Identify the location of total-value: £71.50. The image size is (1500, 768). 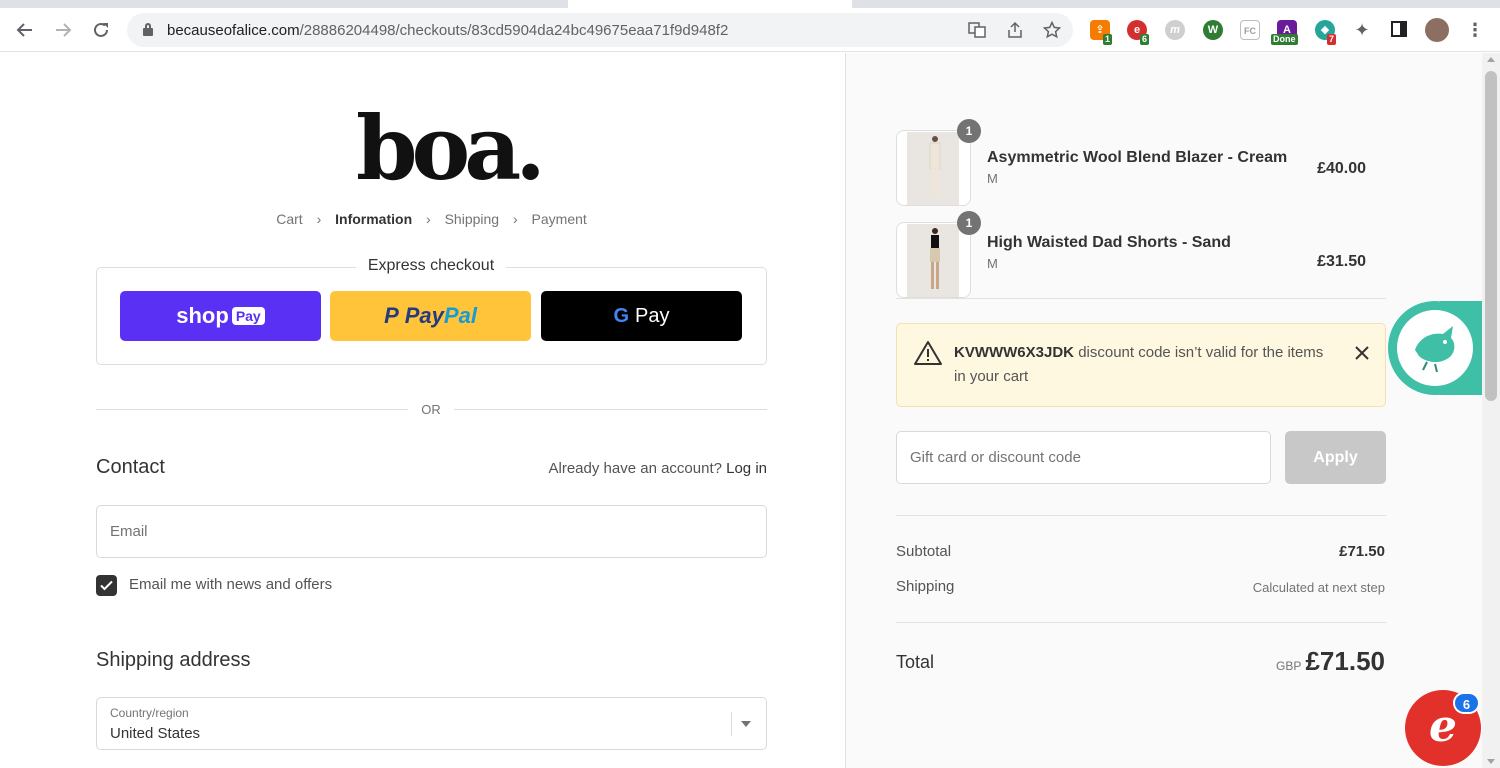
(1345, 661).